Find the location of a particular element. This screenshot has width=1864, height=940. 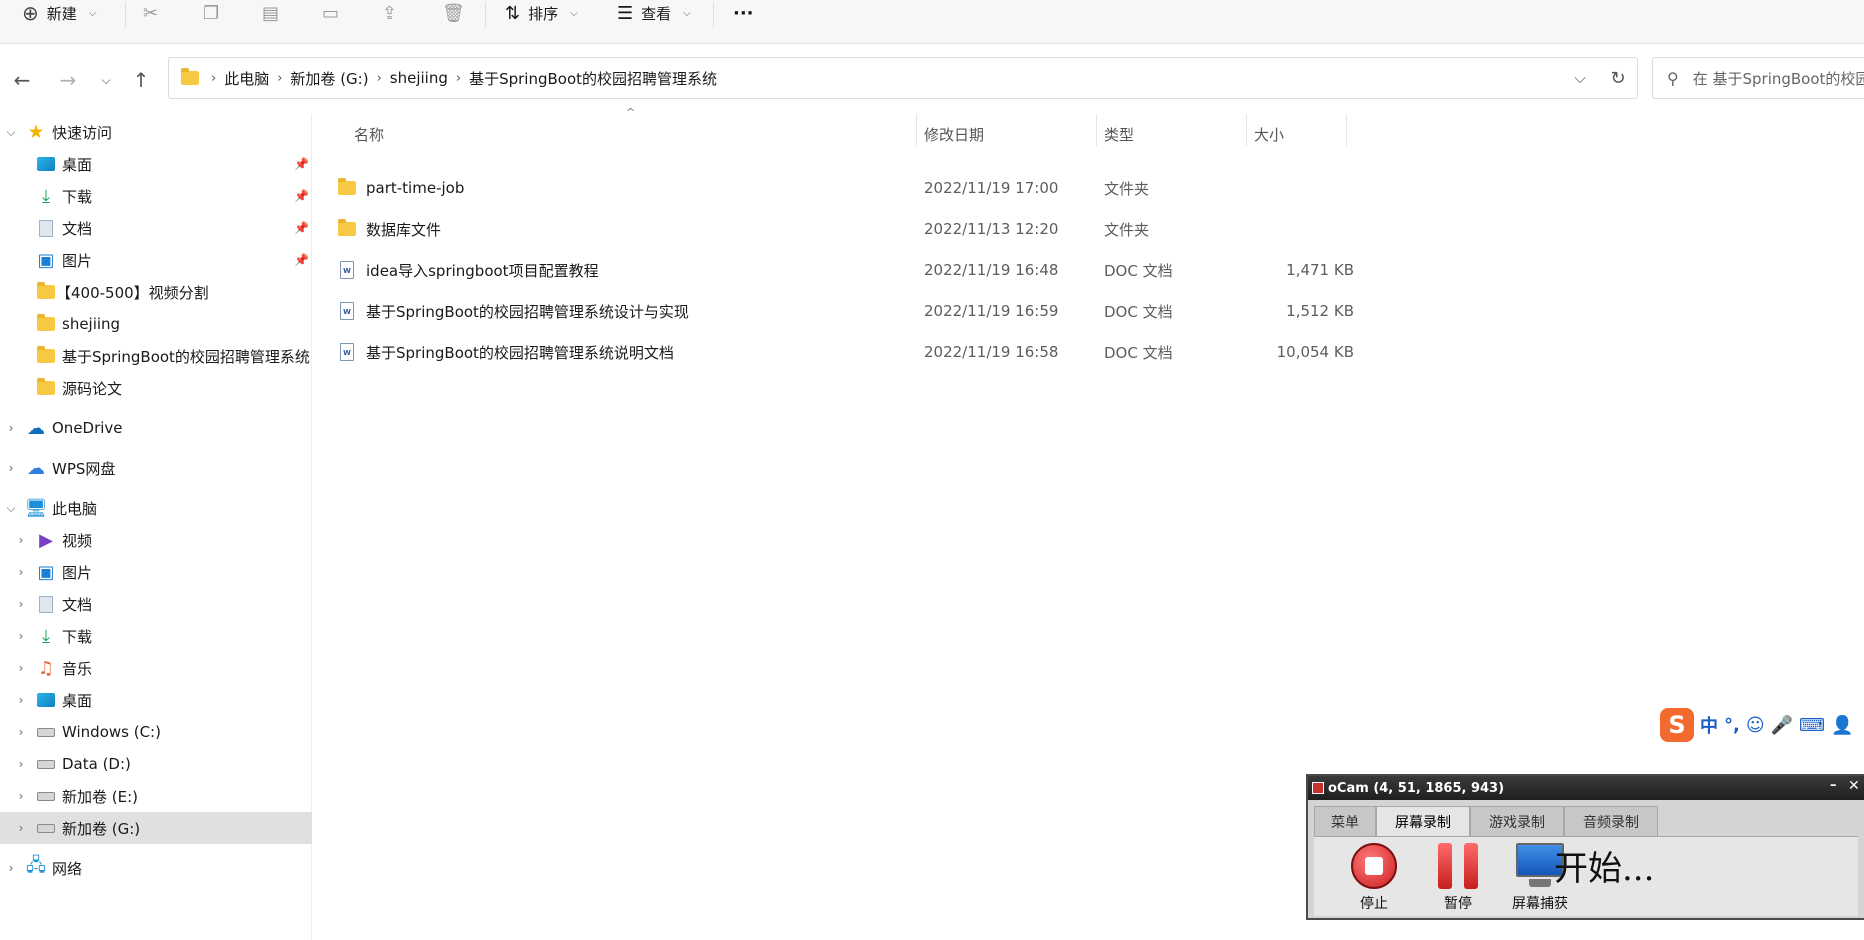

file-row: 数据库文件 2022/11/13 12:20 文件夹 is located at coordinates (1000, 229).